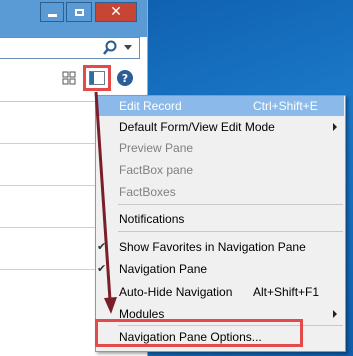 The height and width of the screenshot is (356, 353). I want to click on menu-item-preview-pane: Preview Pane, so click(220, 148).